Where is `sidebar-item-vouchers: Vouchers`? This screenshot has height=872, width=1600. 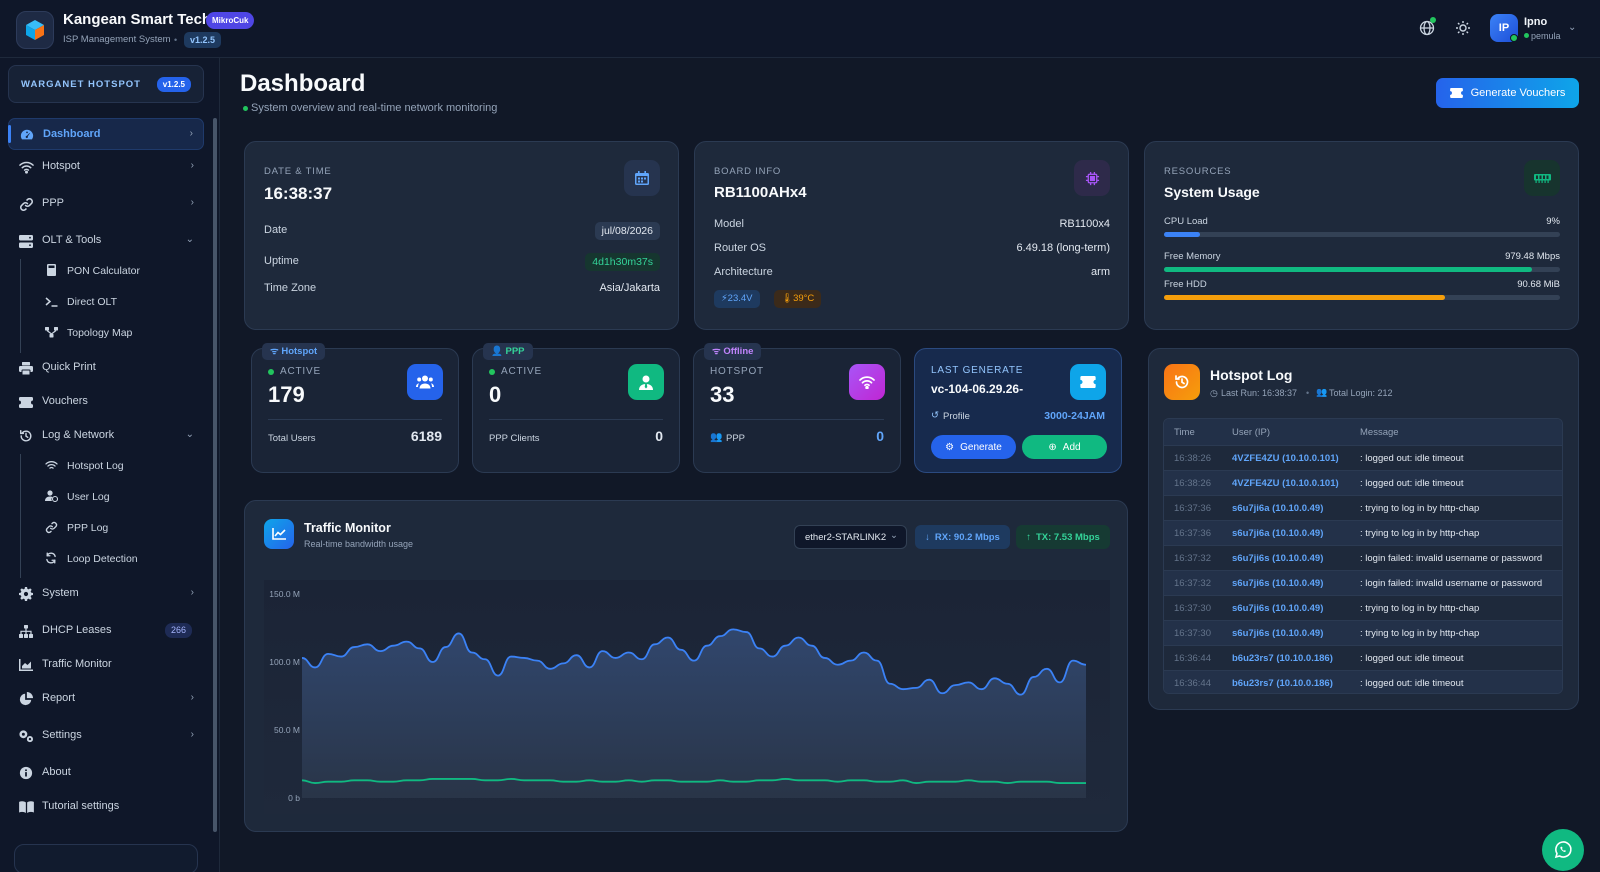
sidebar-item-vouchers: Vouchers is located at coordinates (106, 402).